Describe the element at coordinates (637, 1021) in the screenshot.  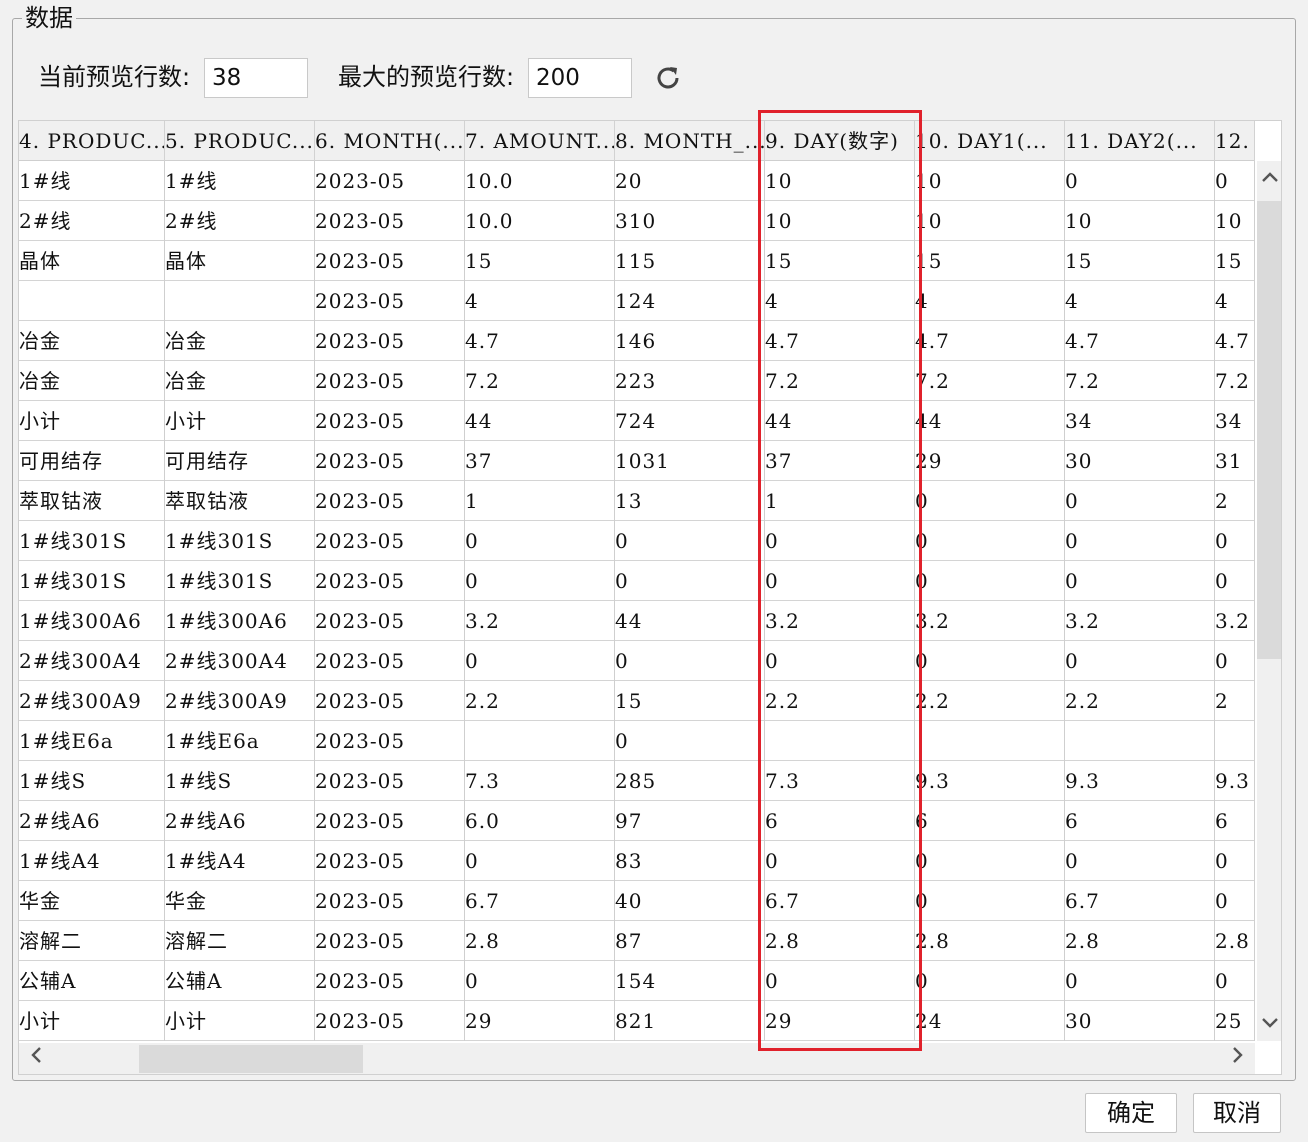
I see `table-row: 小计 小计 2023-05 29 821 29 24 30 25` at that location.